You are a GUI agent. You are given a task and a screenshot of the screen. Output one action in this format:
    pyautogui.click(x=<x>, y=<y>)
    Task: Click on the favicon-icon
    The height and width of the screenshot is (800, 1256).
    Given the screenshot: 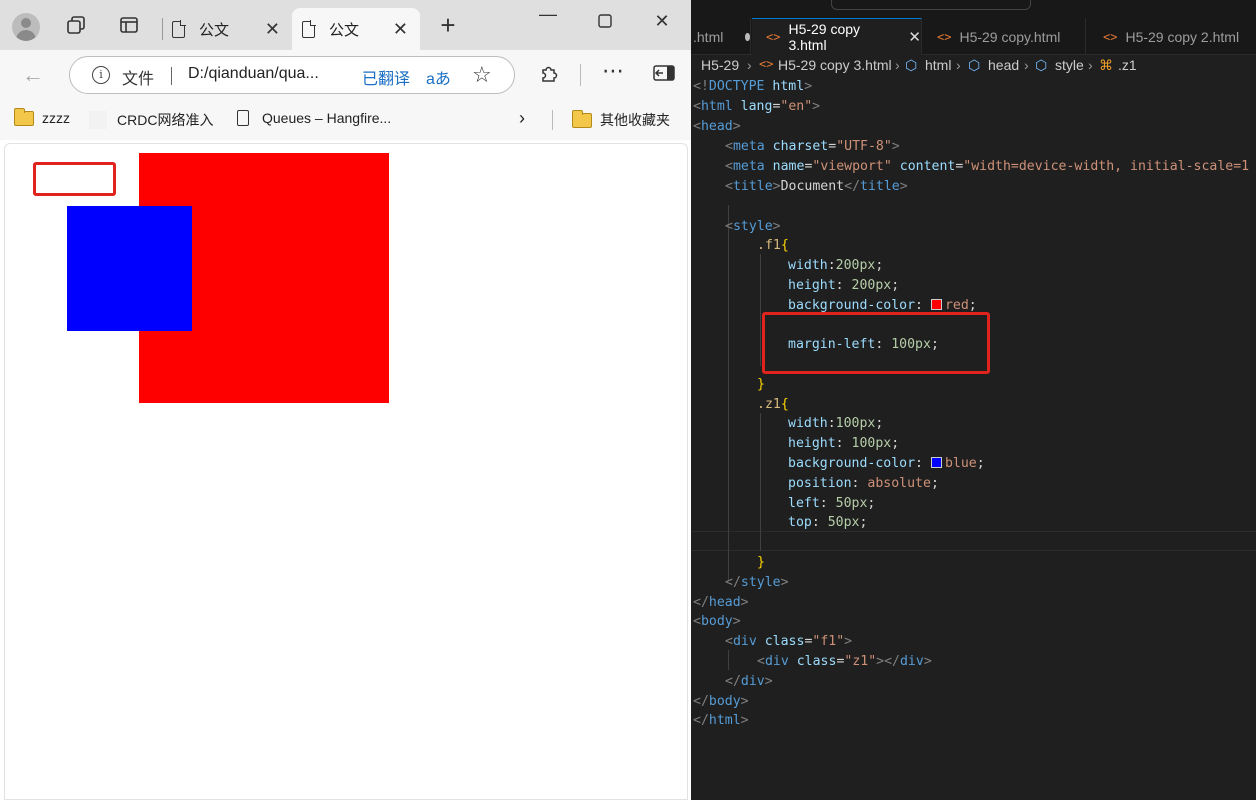 What is the action you would take?
    pyautogui.click(x=98, y=120)
    